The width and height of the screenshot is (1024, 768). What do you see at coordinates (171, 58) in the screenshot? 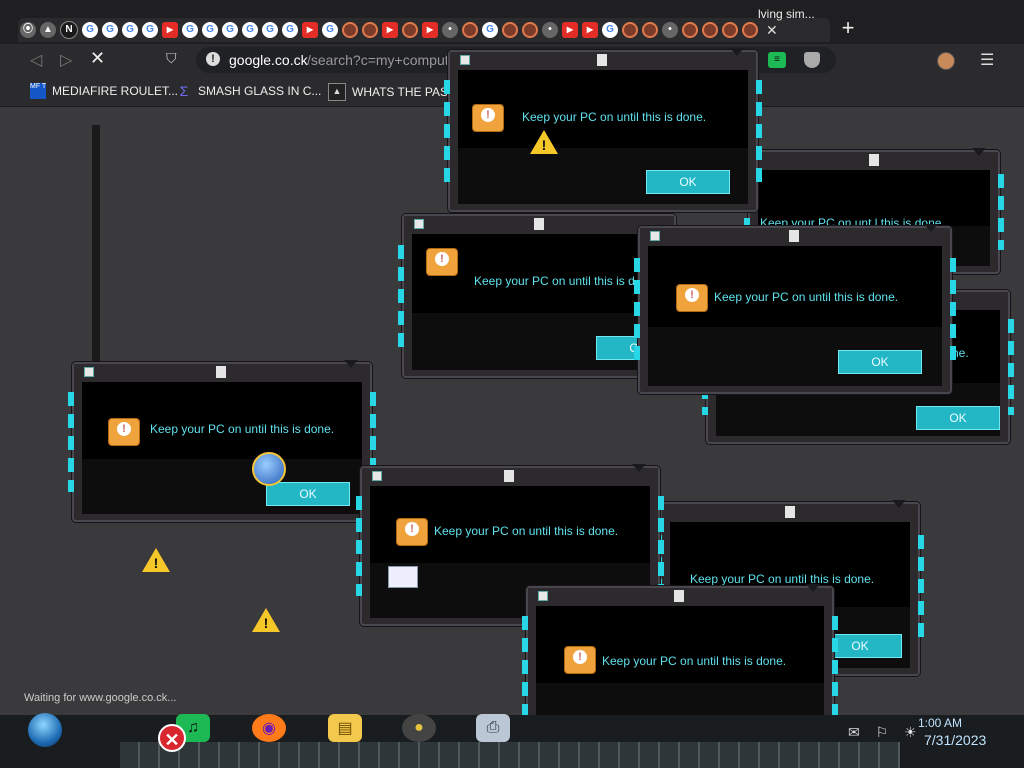
I see `bookmark-icon: ⛉` at bounding box center [171, 58].